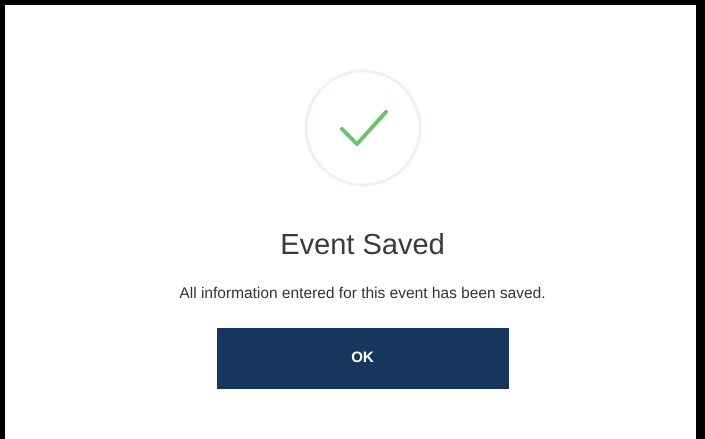 Image resolution: width=705 pixels, height=439 pixels. Describe the element at coordinates (362, 245) in the screenshot. I see `dialog-title: Event Saved` at that location.